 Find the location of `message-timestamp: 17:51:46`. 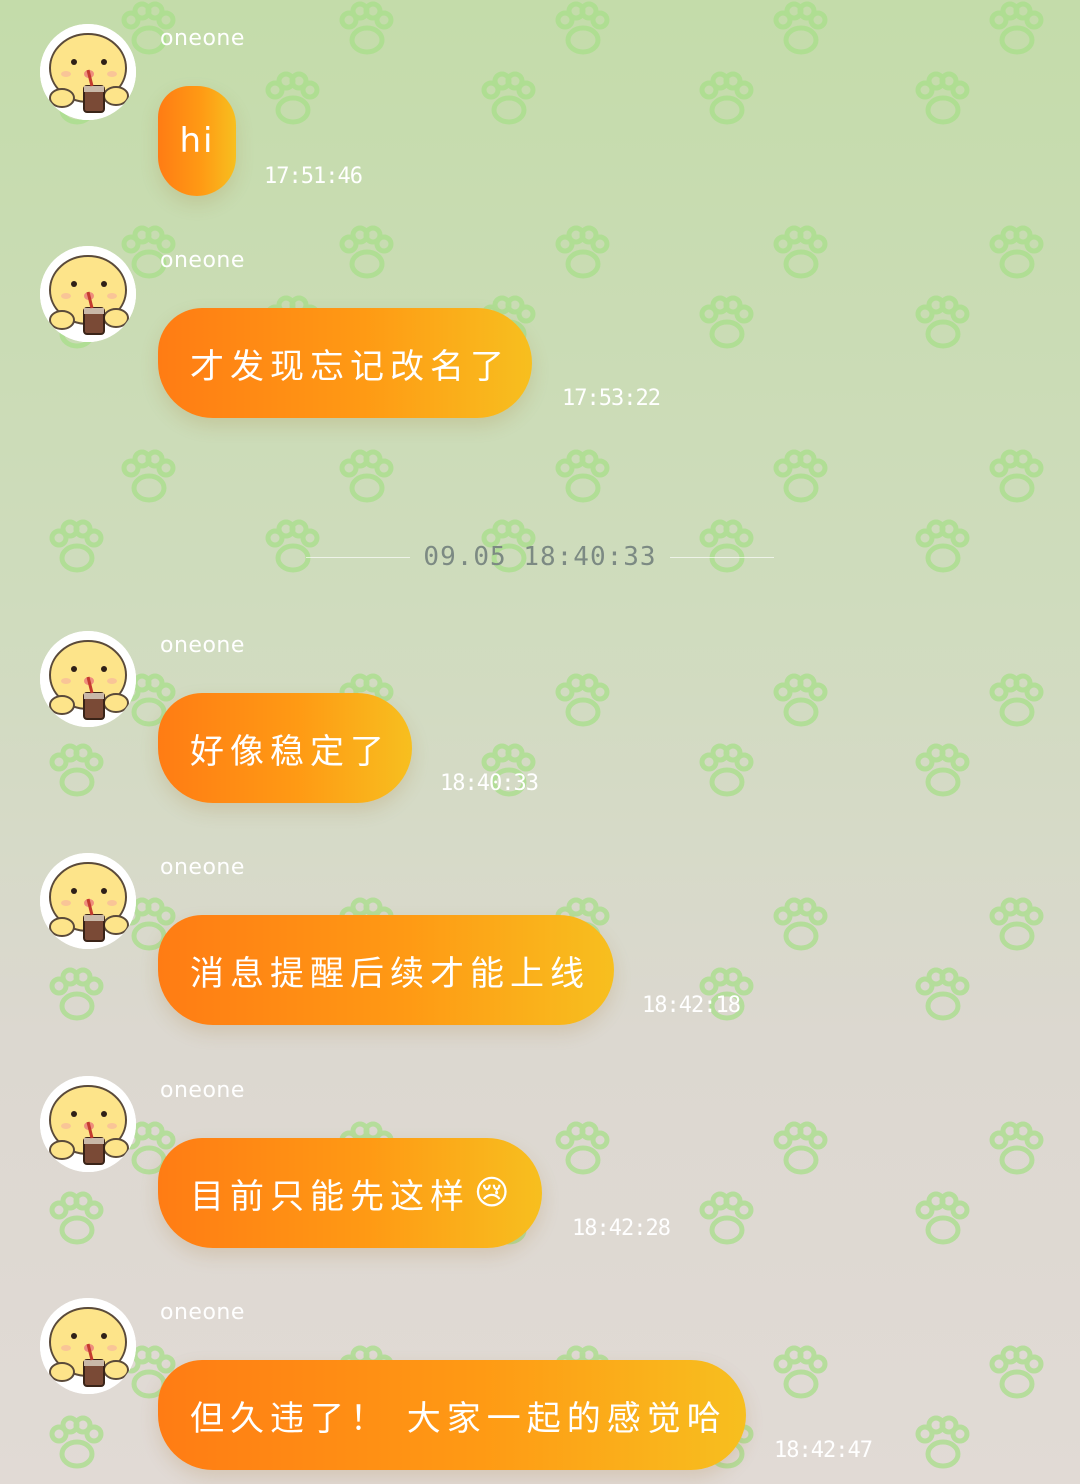

message-timestamp: 17:51:46 is located at coordinates (313, 176).